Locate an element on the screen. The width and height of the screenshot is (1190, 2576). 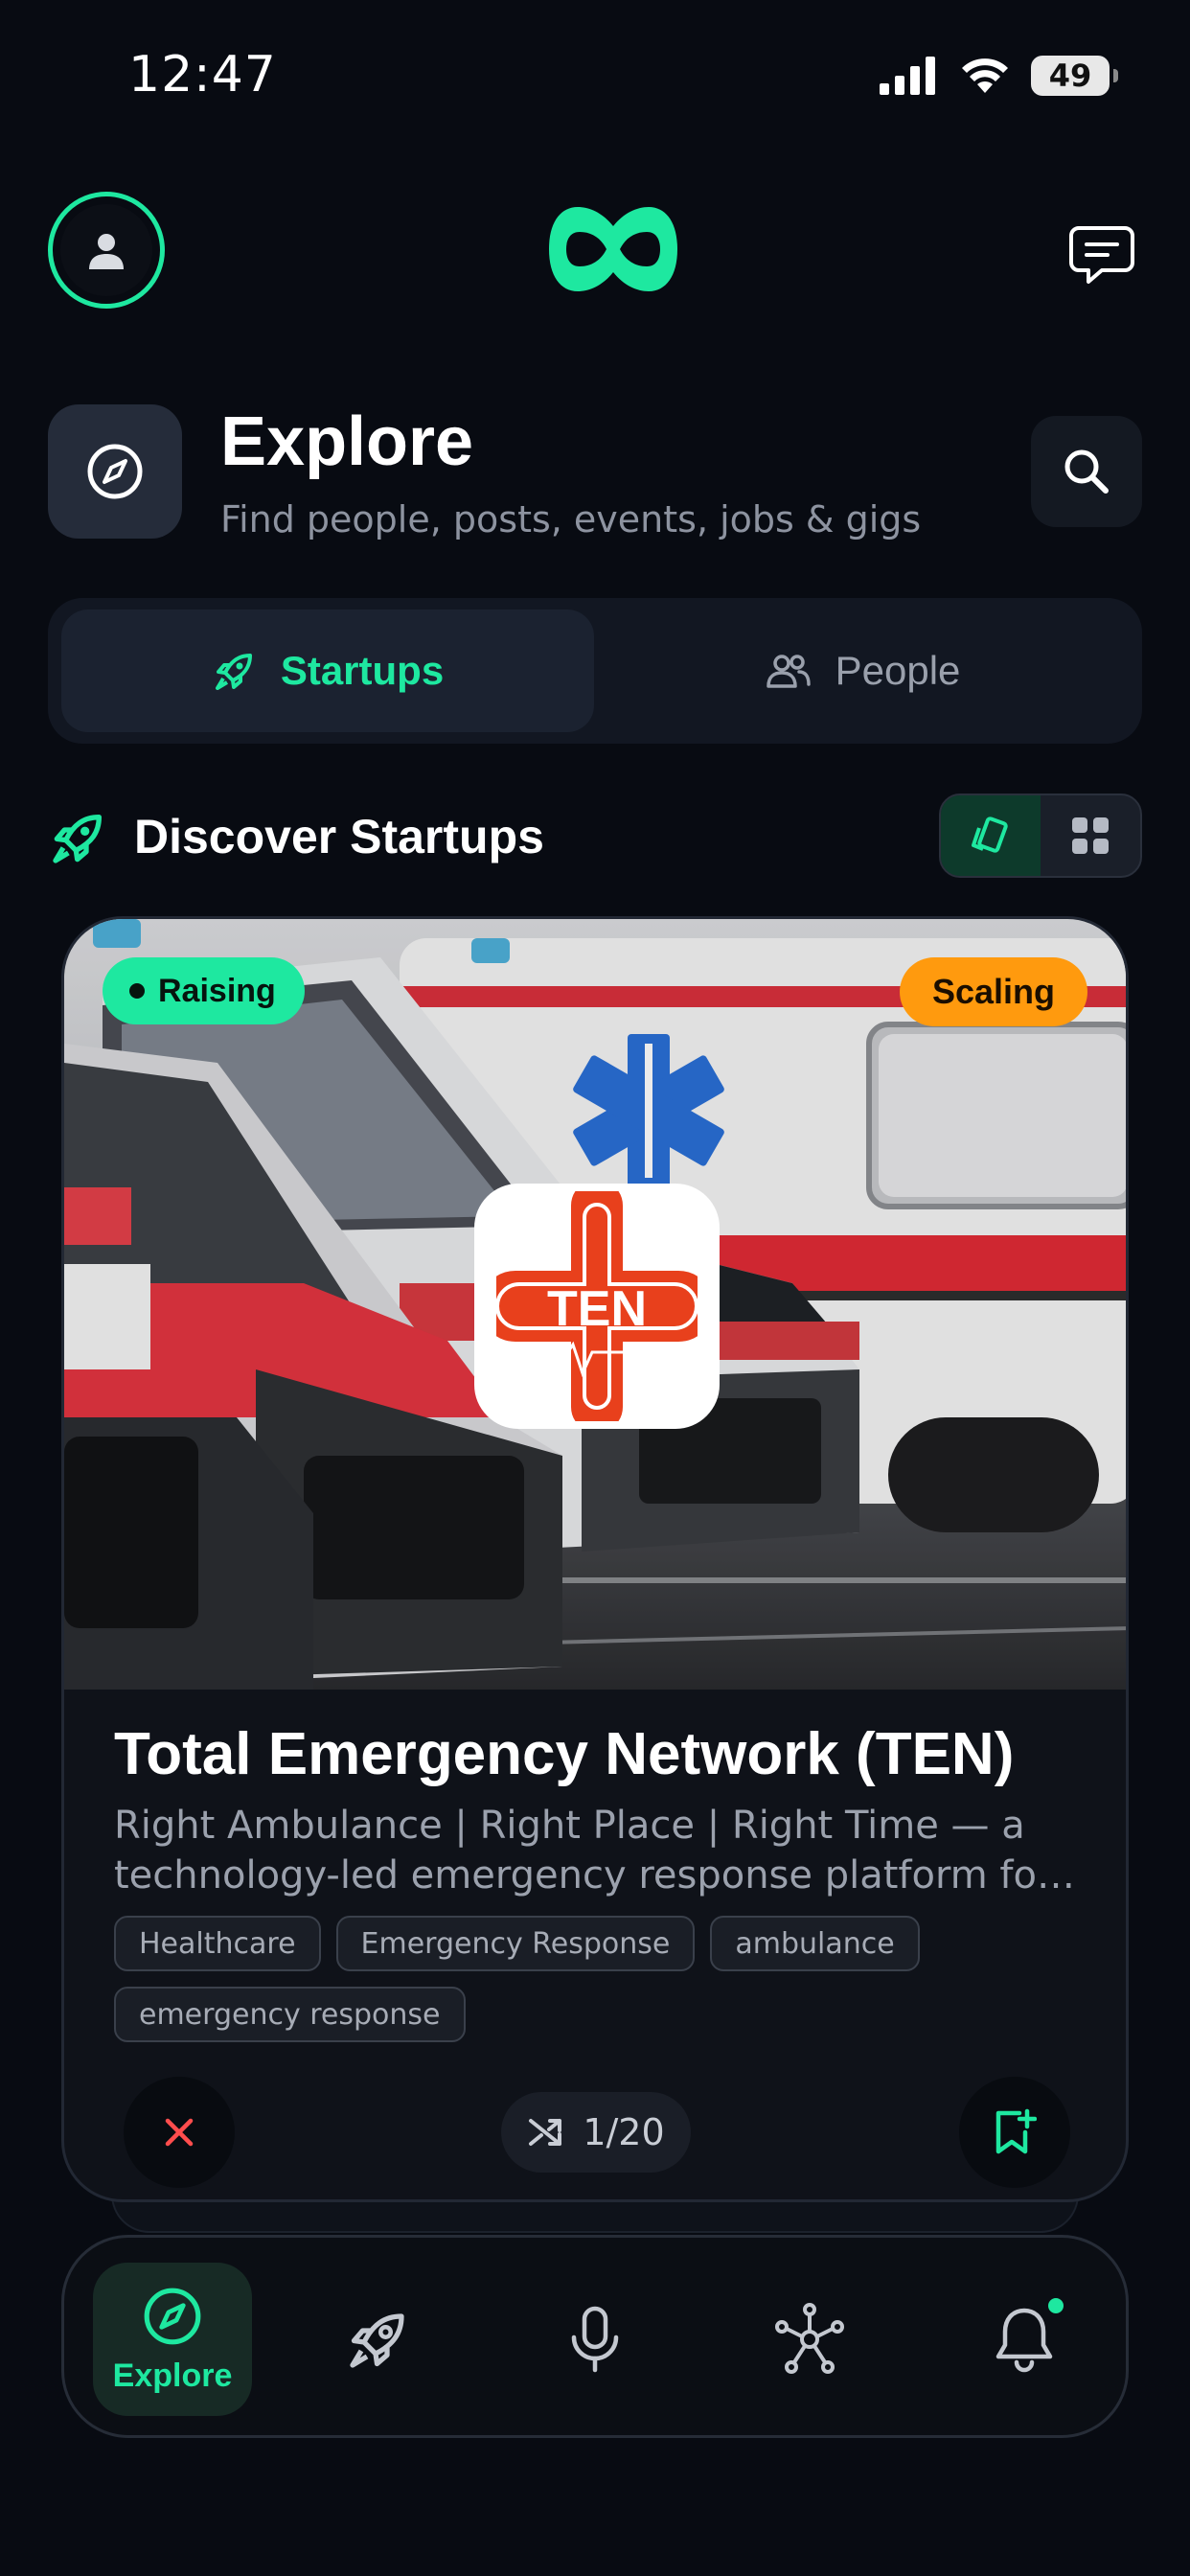
tab-people: People is located at coordinates (863, 671).